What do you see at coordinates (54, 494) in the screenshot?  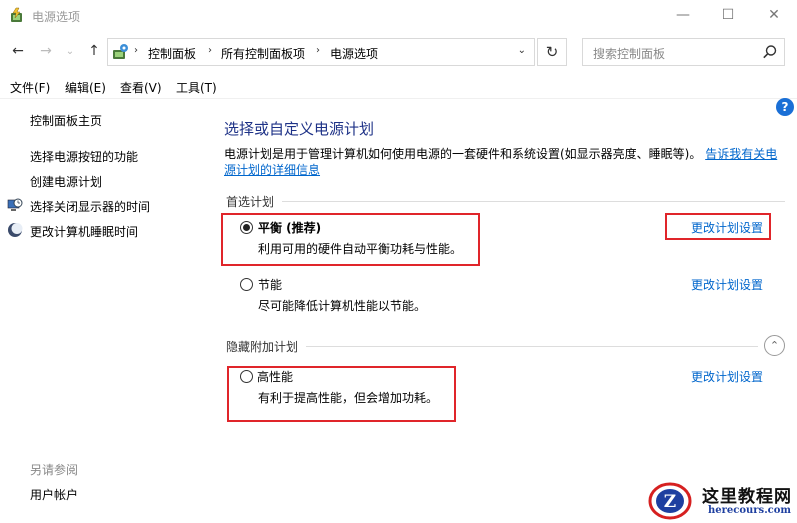 I see `sidebar-item-user-accounts: 用户帐户` at bounding box center [54, 494].